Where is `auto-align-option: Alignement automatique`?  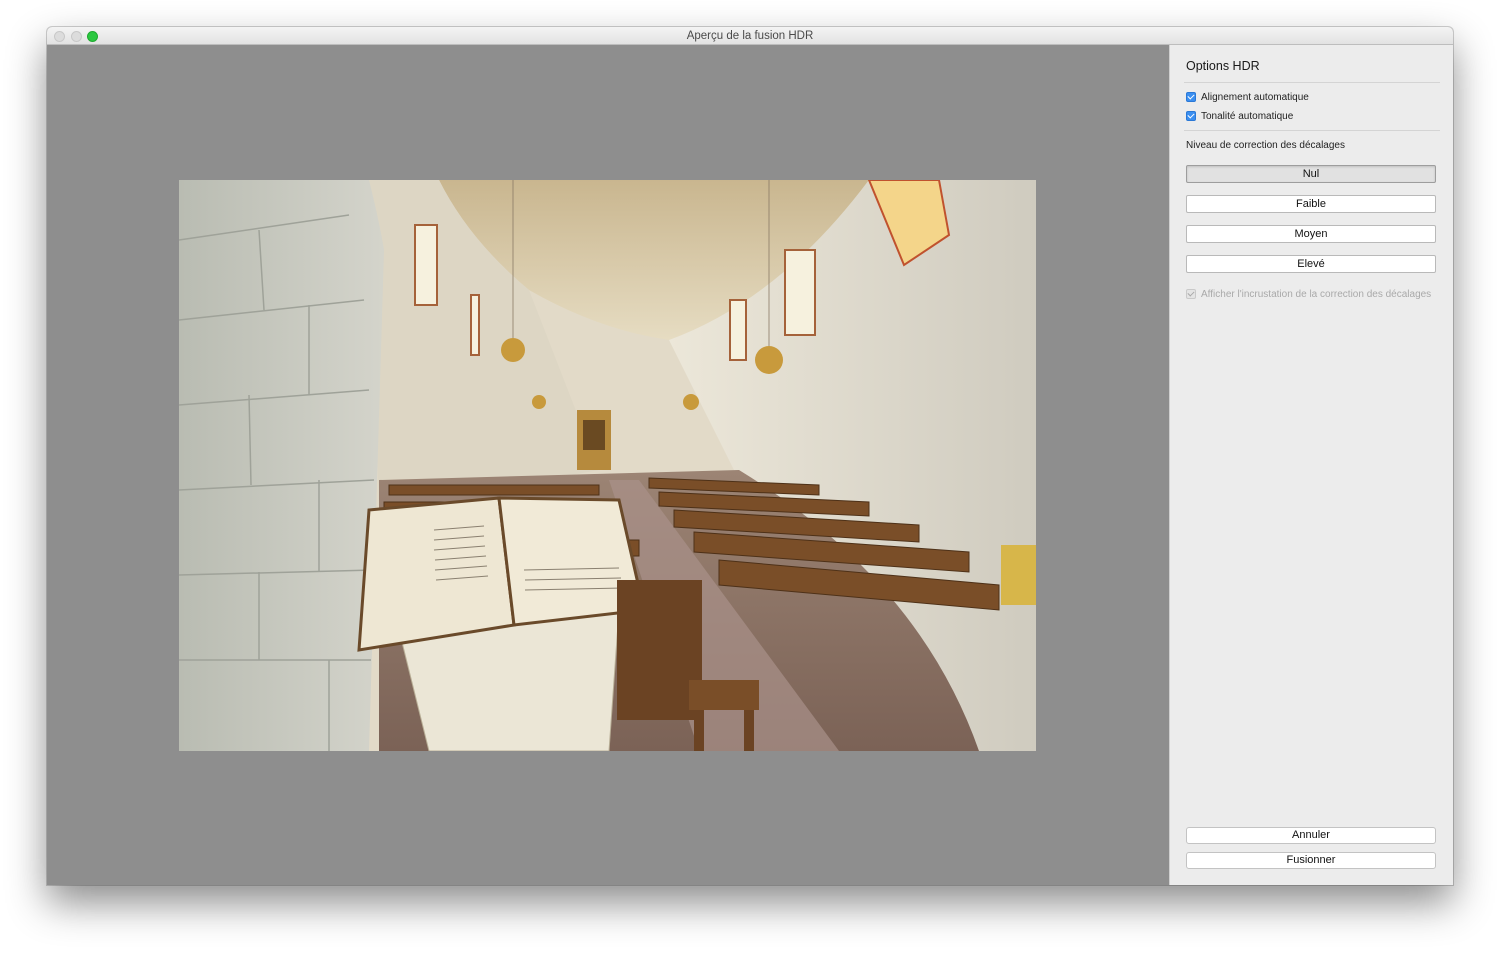 auto-align-option: Alignement automatique is located at coordinates (1247, 97).